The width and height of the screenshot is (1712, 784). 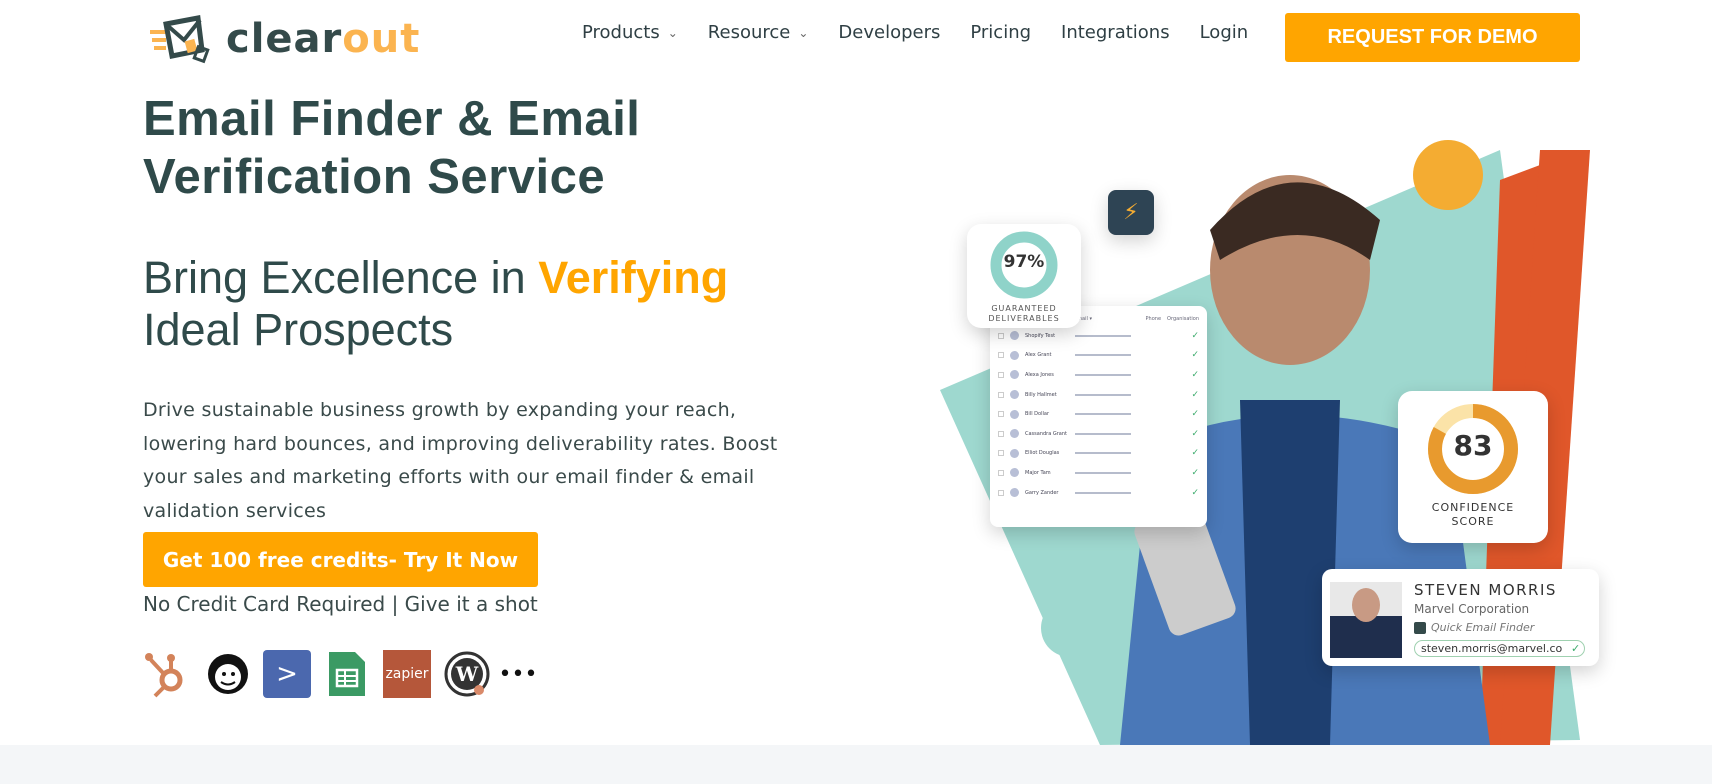 I want to click on row-name: Elliot Douglas, so click(x=1042, y=453).